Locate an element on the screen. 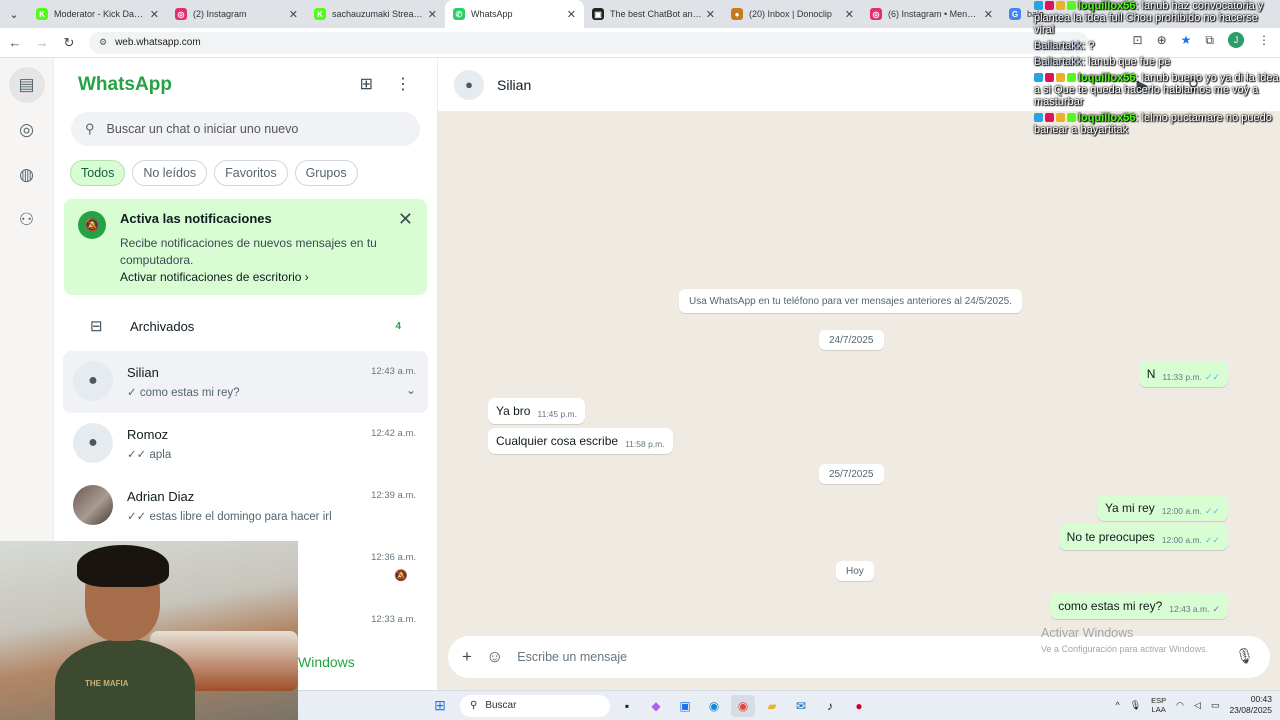 The image size is (1280, 720). filter-chip-no-leídos: No leídos is located at coordinates (170, 173).